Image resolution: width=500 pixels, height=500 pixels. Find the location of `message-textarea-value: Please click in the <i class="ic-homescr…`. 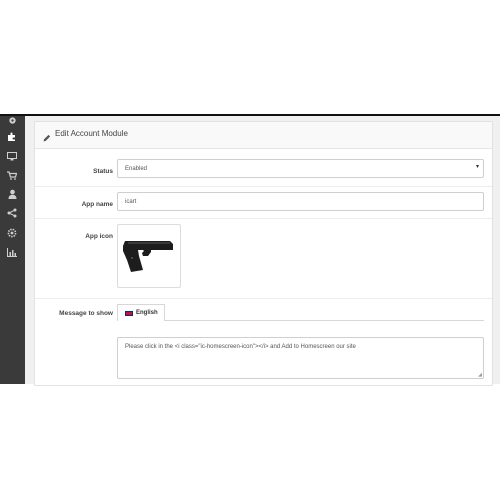

message-textarea-value: Please click in the <i class="ic-homescr… is located at coordinates (240, 347).